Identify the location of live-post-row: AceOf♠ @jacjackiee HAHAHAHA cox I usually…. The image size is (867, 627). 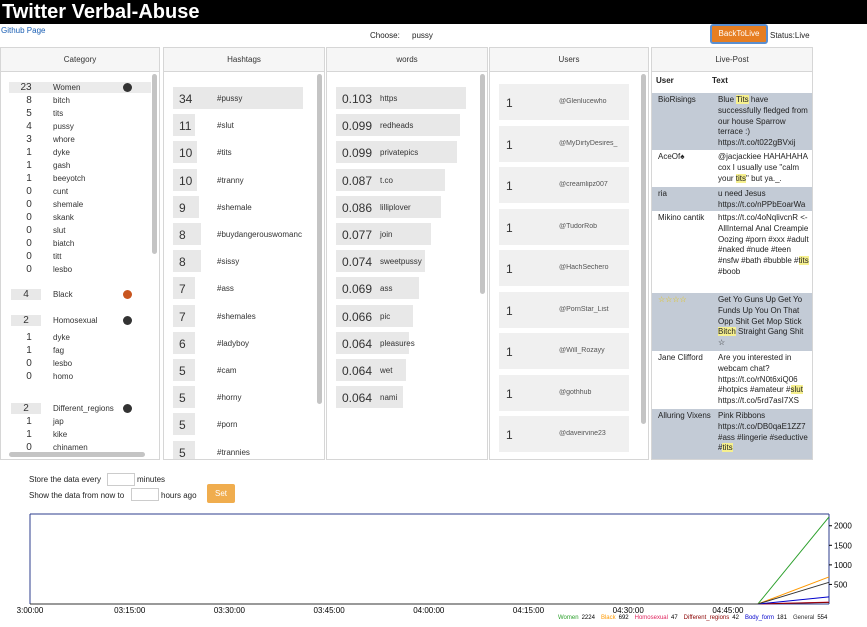
(732, 168).